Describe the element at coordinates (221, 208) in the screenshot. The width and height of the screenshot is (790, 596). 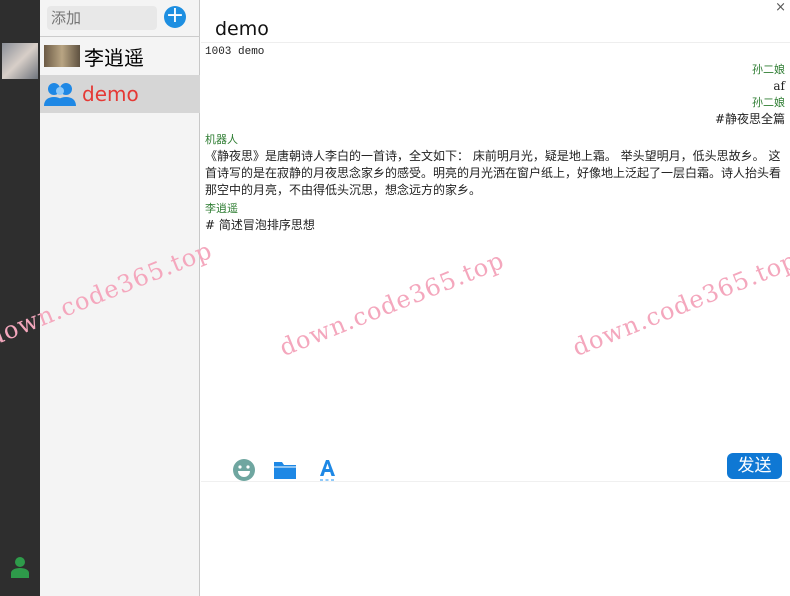
I see `sender-name: 李逍遥` at that location.